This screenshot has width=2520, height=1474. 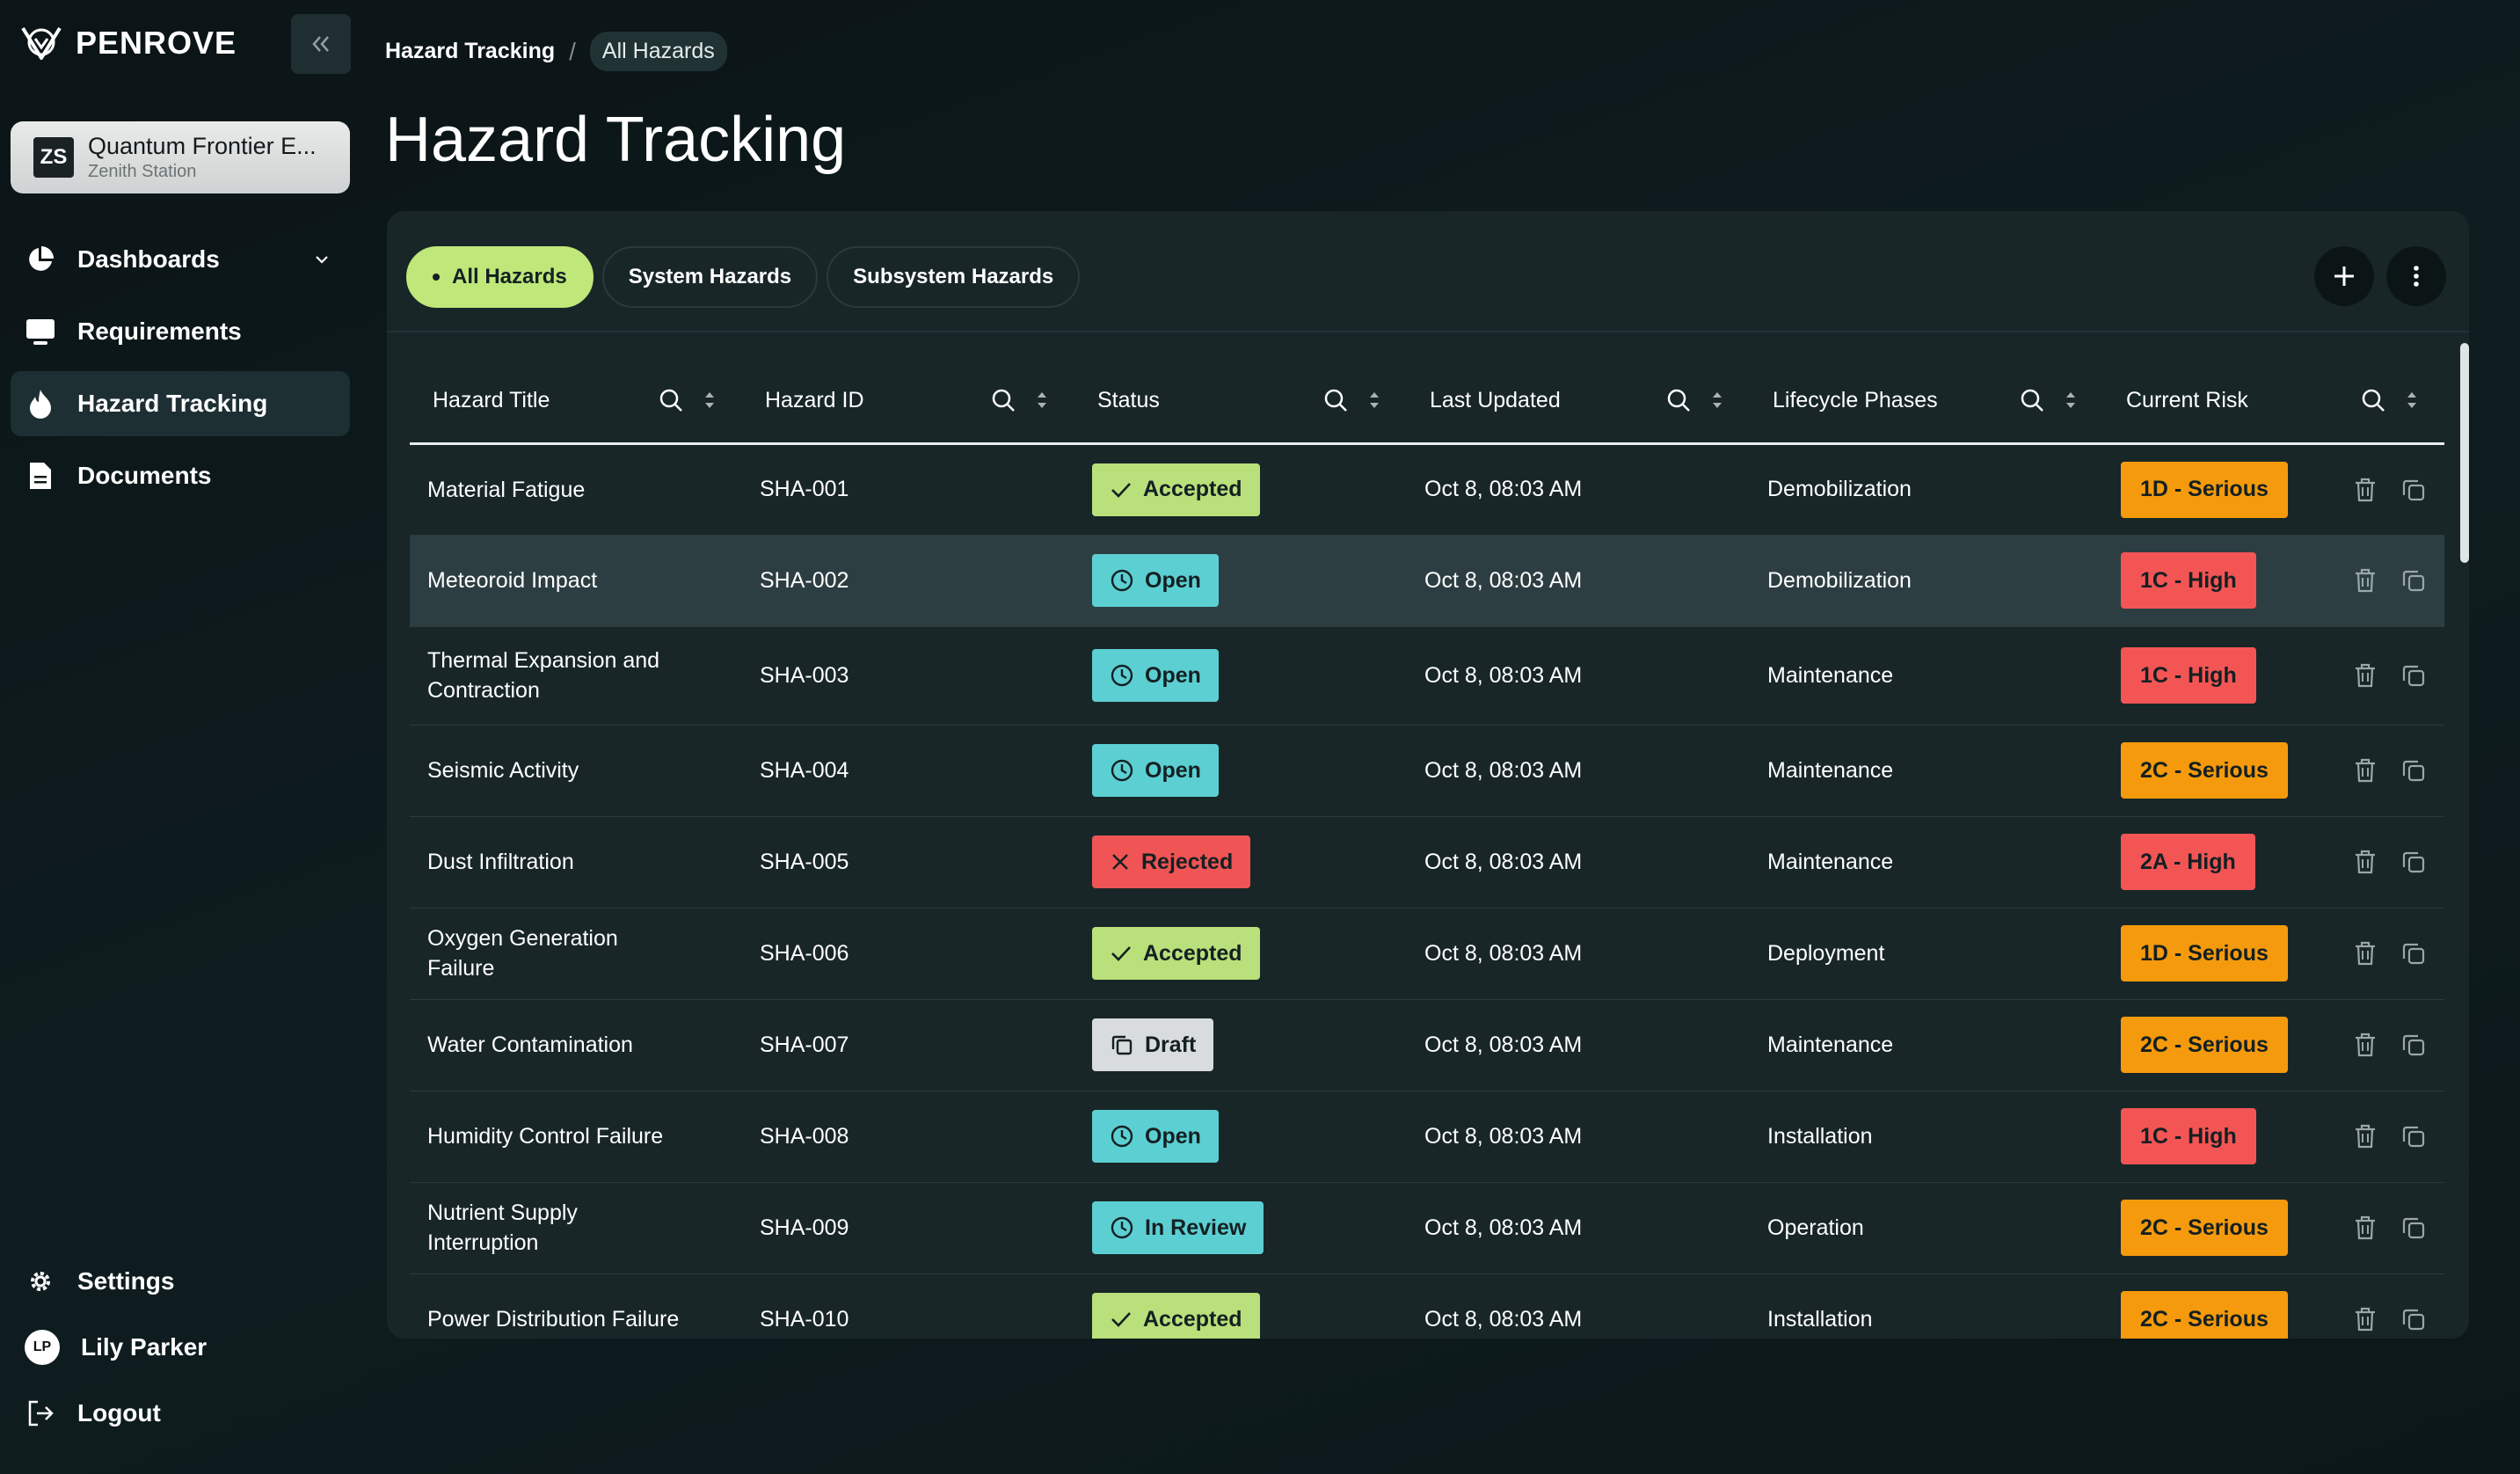 What do you see at coordinates (509, 276) in the screenshot?
I see `tab-label: All Hazards` at bounding box center [509, 276].